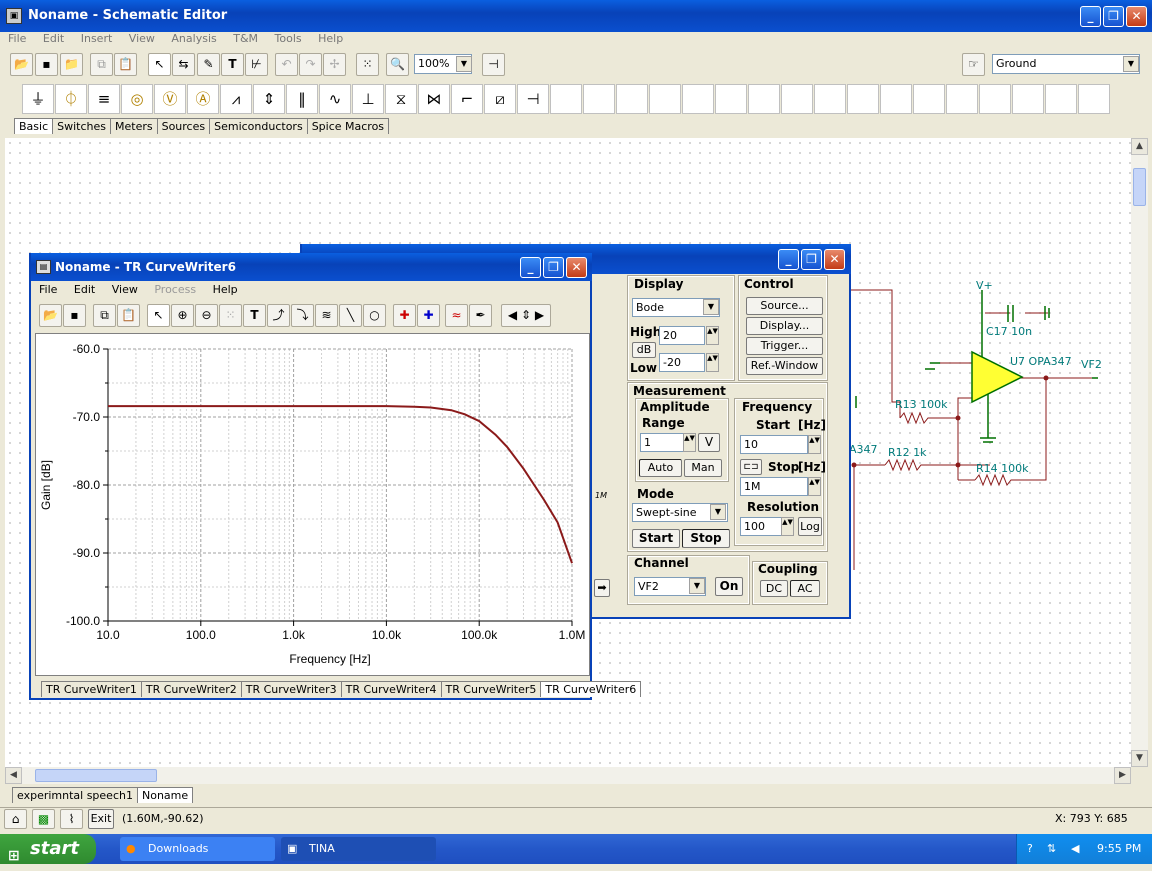  Describe the element at coordinates (286, 64) in the screenshot. I see `undo-icon: ↶` at that location.